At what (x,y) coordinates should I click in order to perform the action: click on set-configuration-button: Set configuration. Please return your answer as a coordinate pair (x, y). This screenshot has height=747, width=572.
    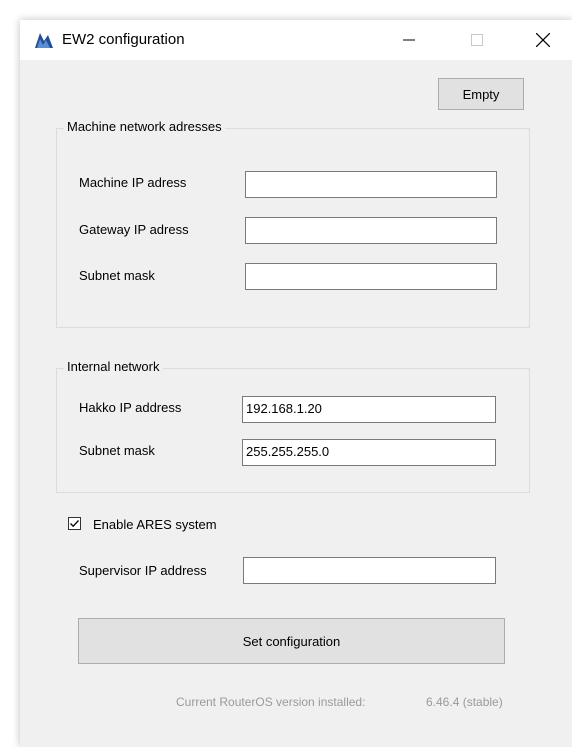
    Looking at the image, I should click on (291, 641).